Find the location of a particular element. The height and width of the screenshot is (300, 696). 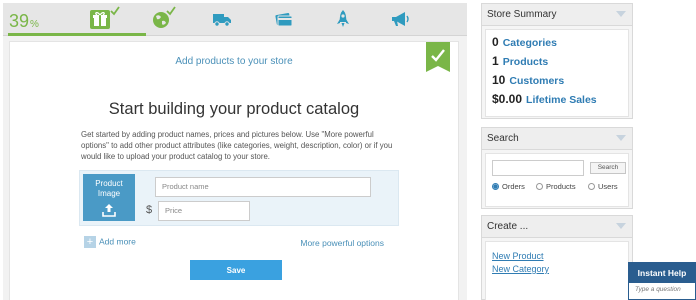

save-button: Save is located at coordinates (236, 270).